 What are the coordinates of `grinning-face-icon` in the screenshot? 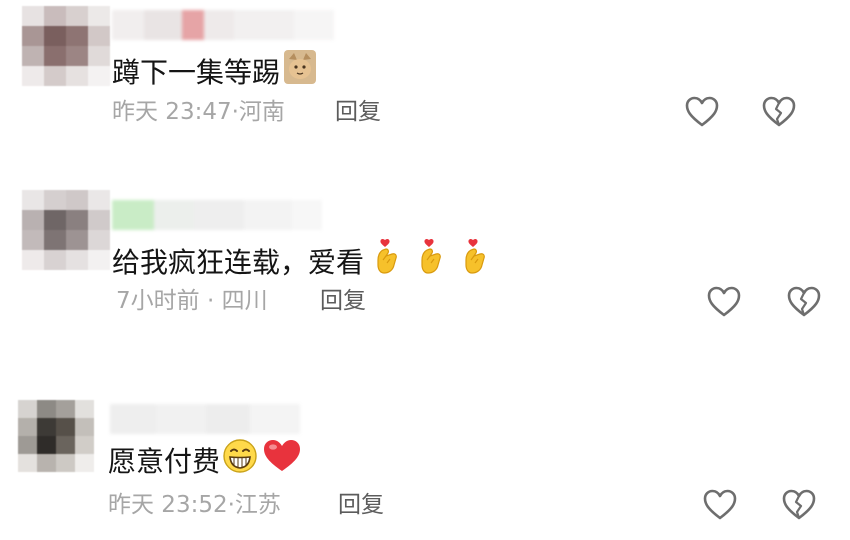 It's located at (240, 461).